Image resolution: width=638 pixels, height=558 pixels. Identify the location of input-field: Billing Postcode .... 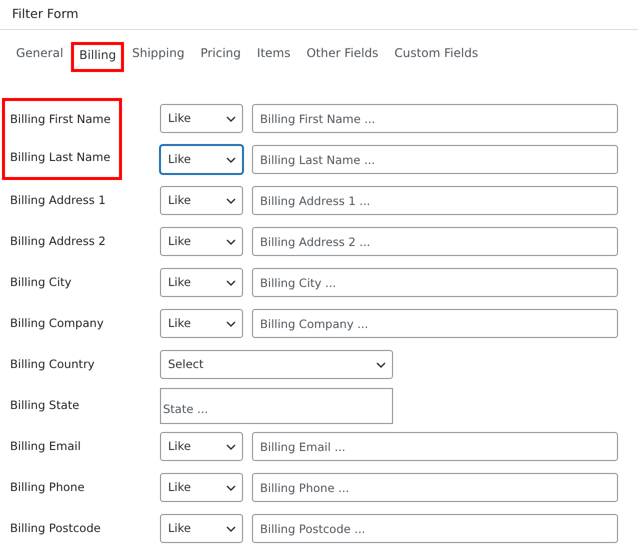
(435, 528).